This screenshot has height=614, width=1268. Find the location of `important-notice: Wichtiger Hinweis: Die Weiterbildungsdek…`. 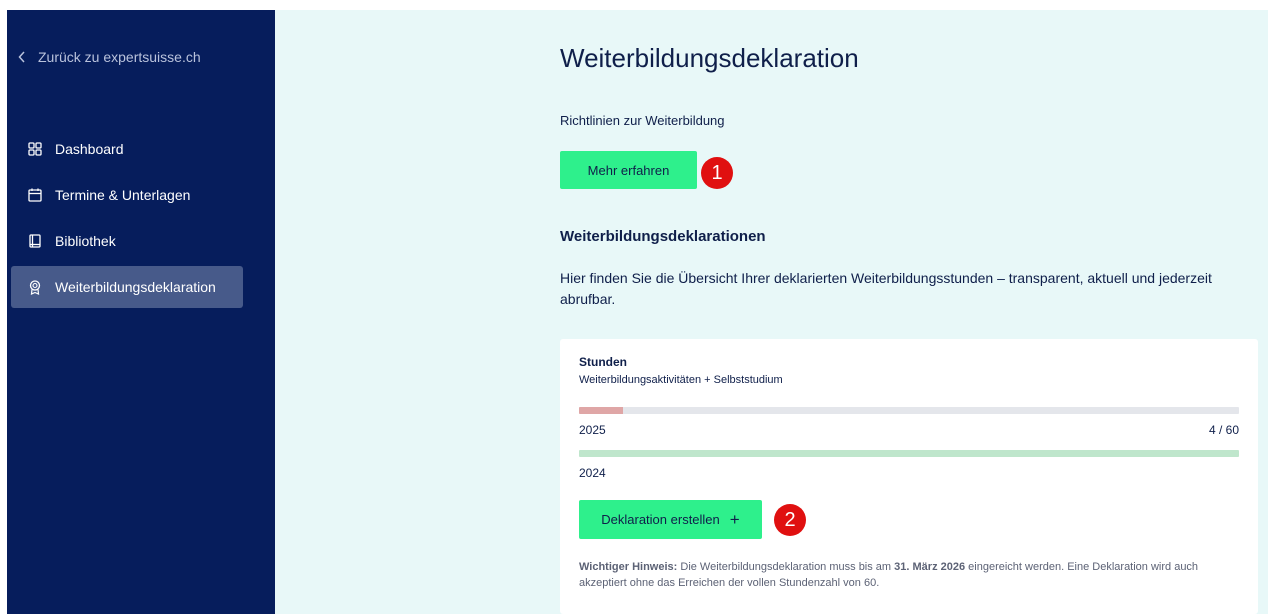

important-notice: Wichtiger Hinweis: Die Weiterbildungsdek… is located at coordinates (909, 575).